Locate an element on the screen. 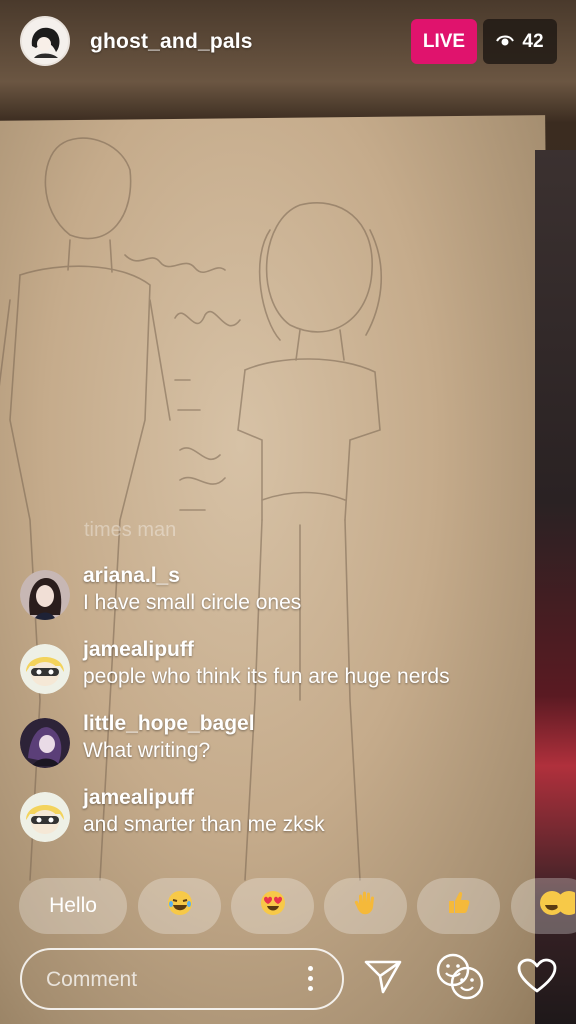 The height and width of the screenshot is (1024, 576). hello-reaction-button: Hello is located at coordinates (73, 906).